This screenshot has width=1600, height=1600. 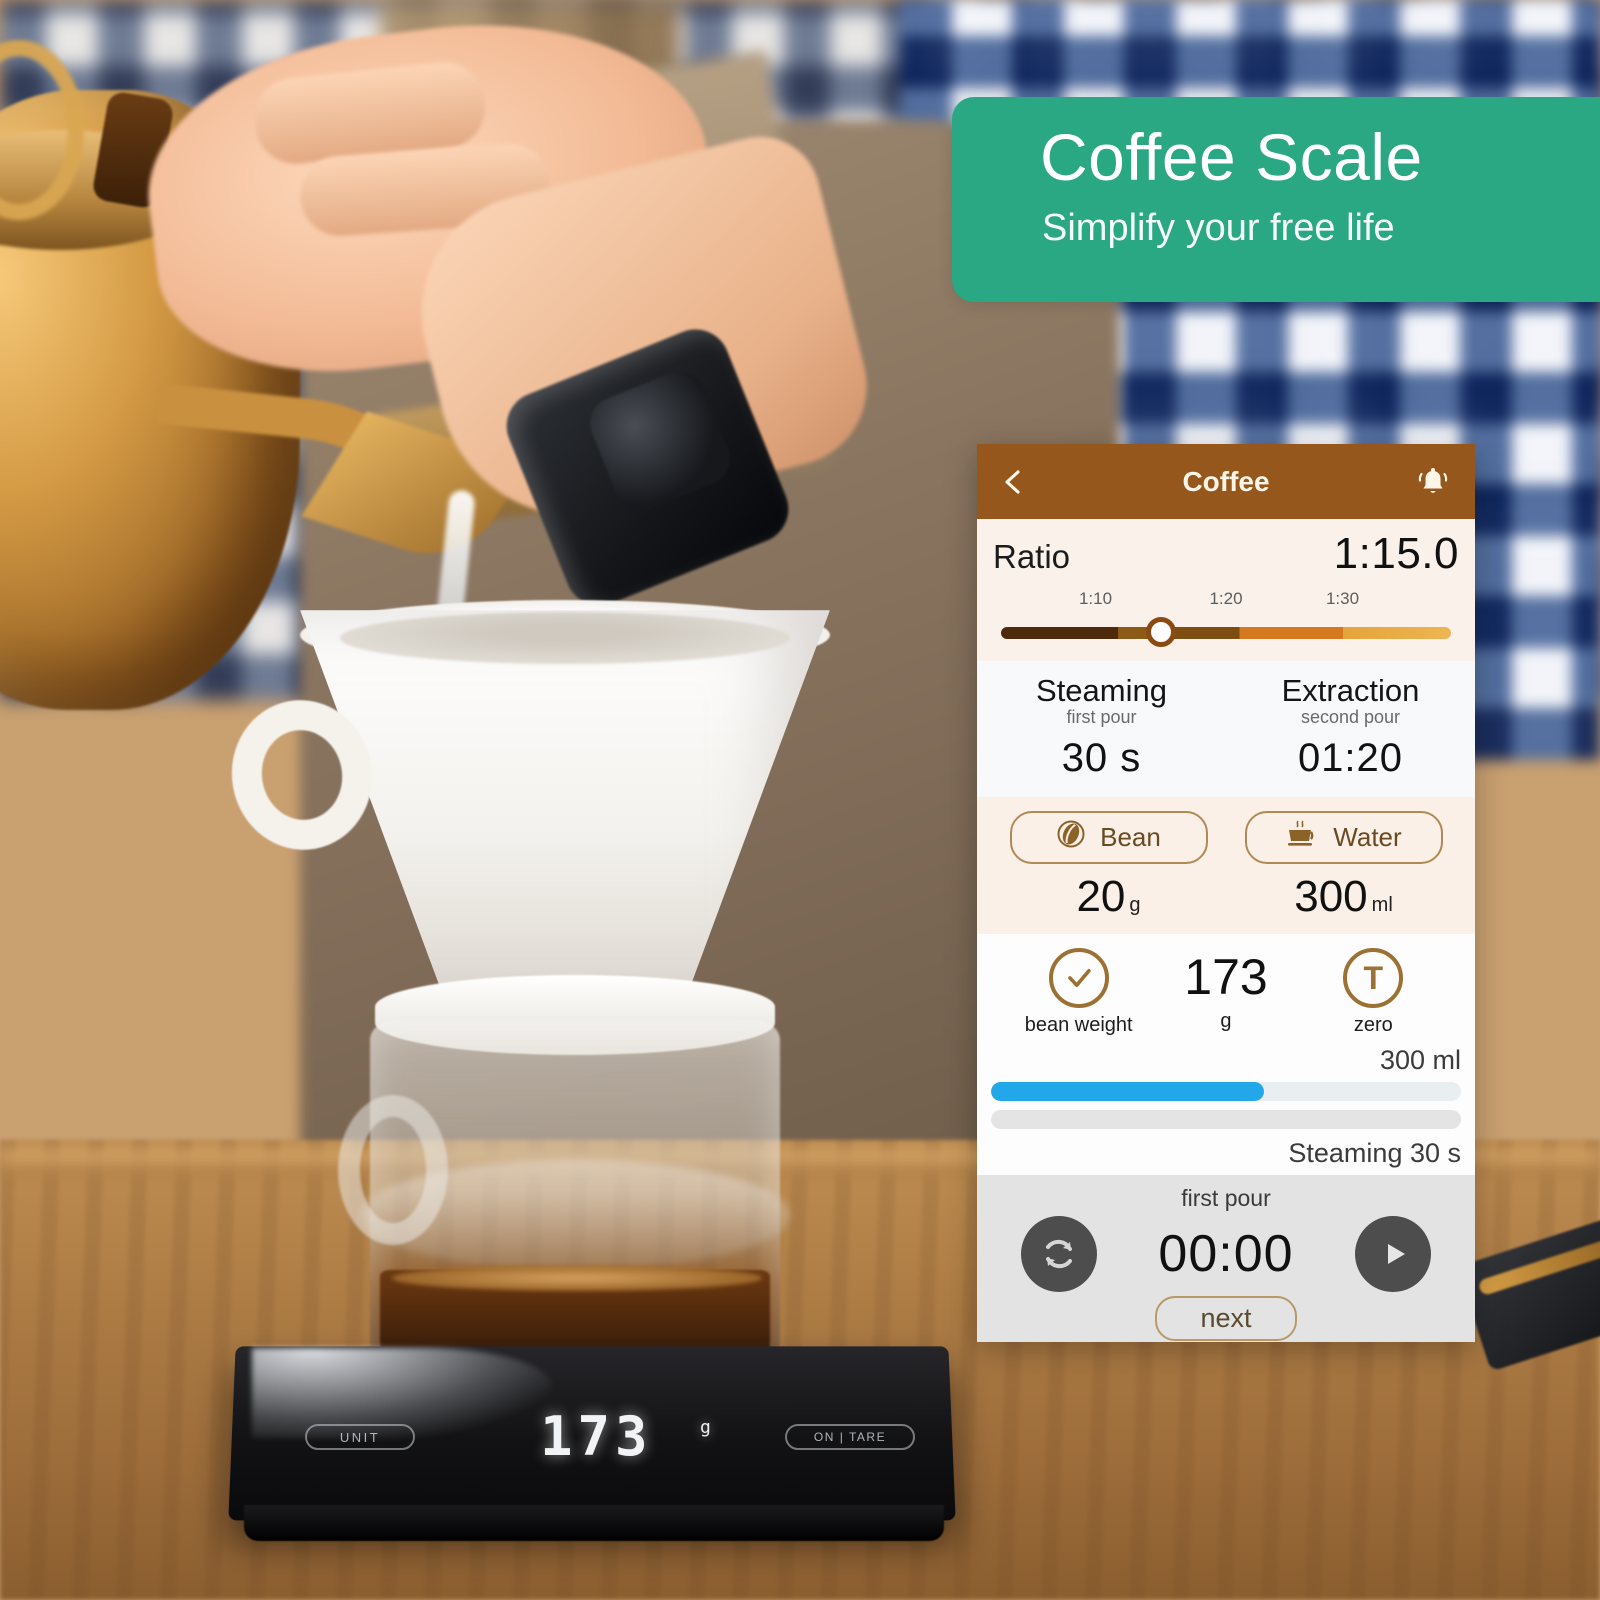 I want to click on app-header: Coffee, so click(x=1226, y=481).